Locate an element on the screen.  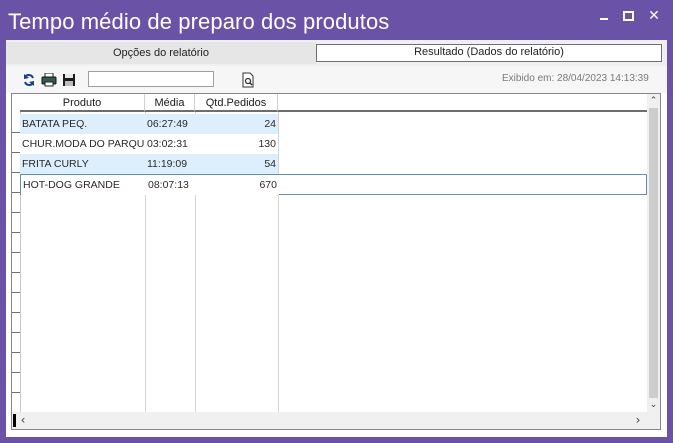
cell-qtd: 24 is located at coordinates (236, 124).